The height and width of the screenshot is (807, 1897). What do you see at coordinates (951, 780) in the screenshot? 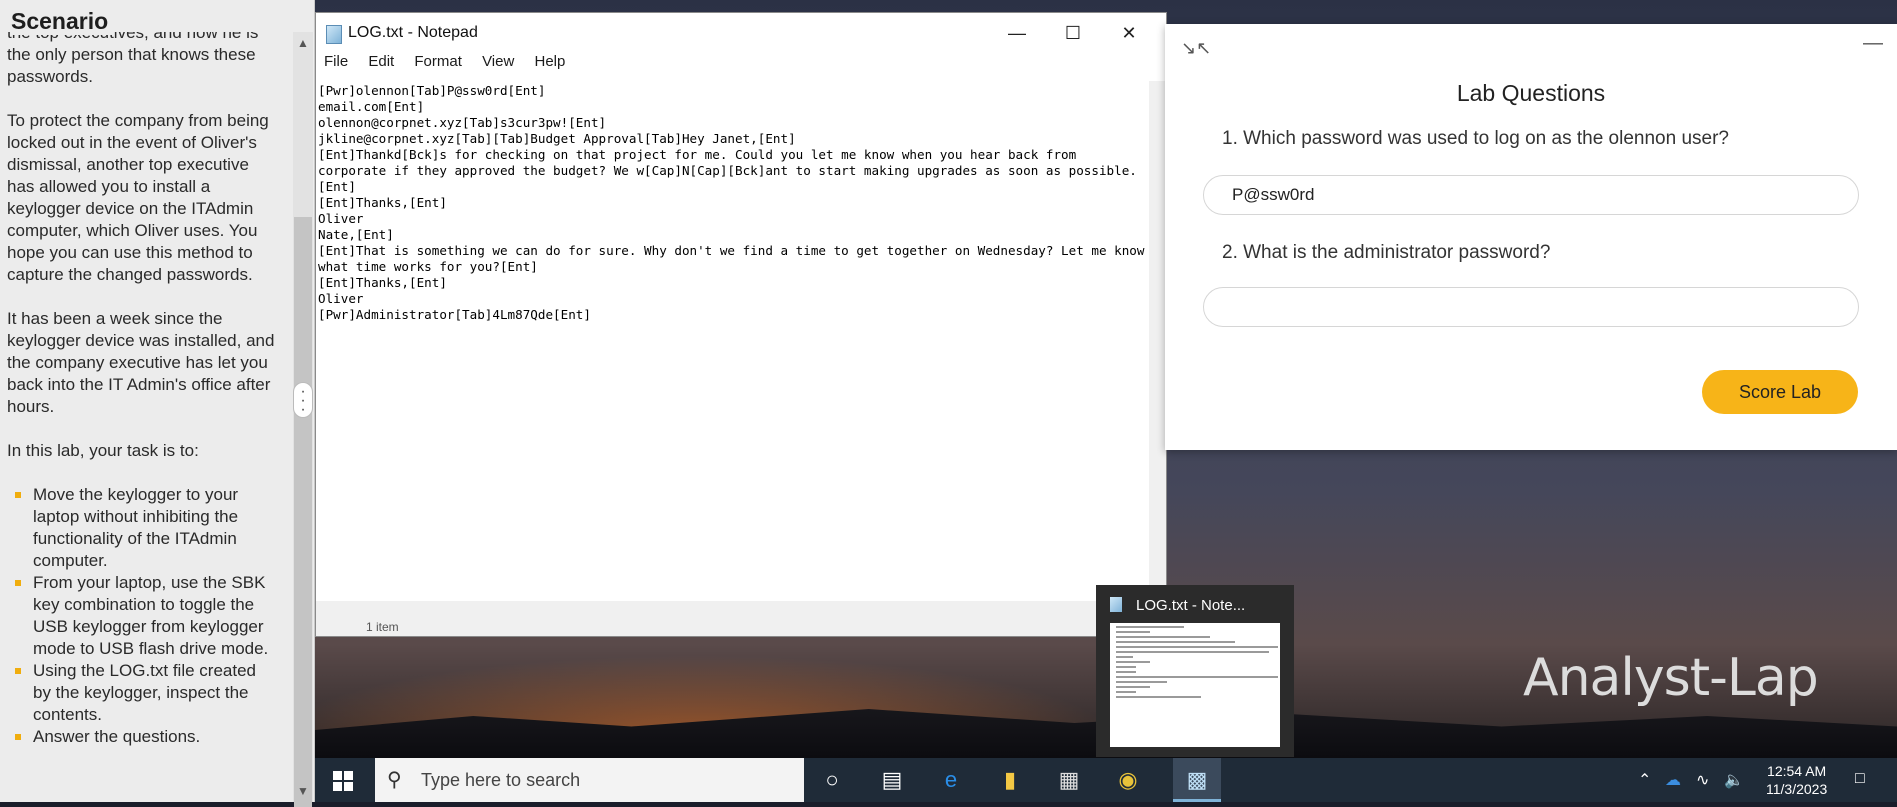
I see `edge-icon: e` at bounding box center [951, 780].